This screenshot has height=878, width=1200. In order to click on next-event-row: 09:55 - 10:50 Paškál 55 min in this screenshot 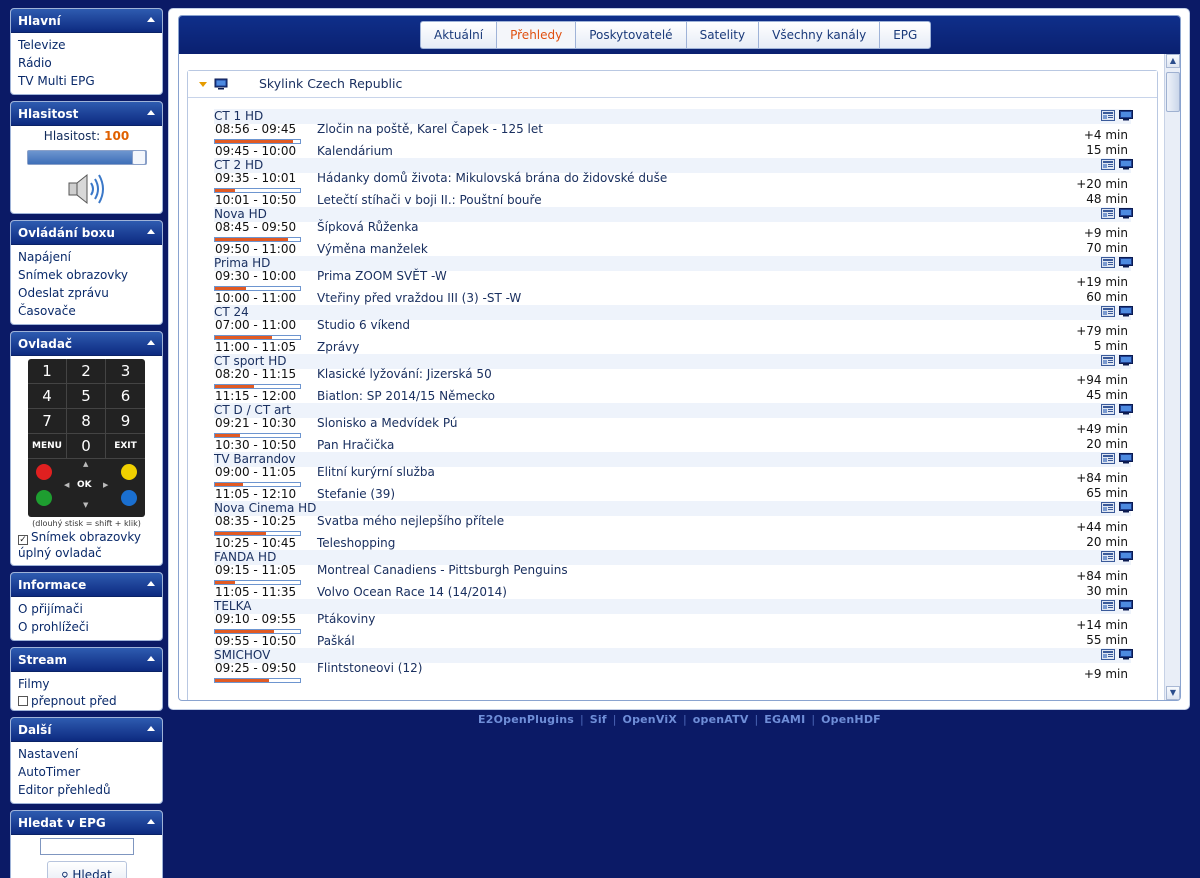, I will do `click(672, 639)`.